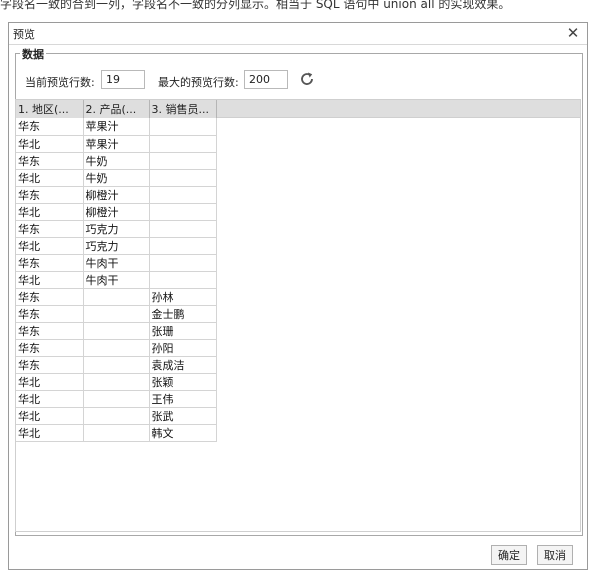 The height and width of the screenshot is (575, 596). Describe the element at coordinates (183, 297) in the screenshot. I see `table-cell: 孙林` at that location.